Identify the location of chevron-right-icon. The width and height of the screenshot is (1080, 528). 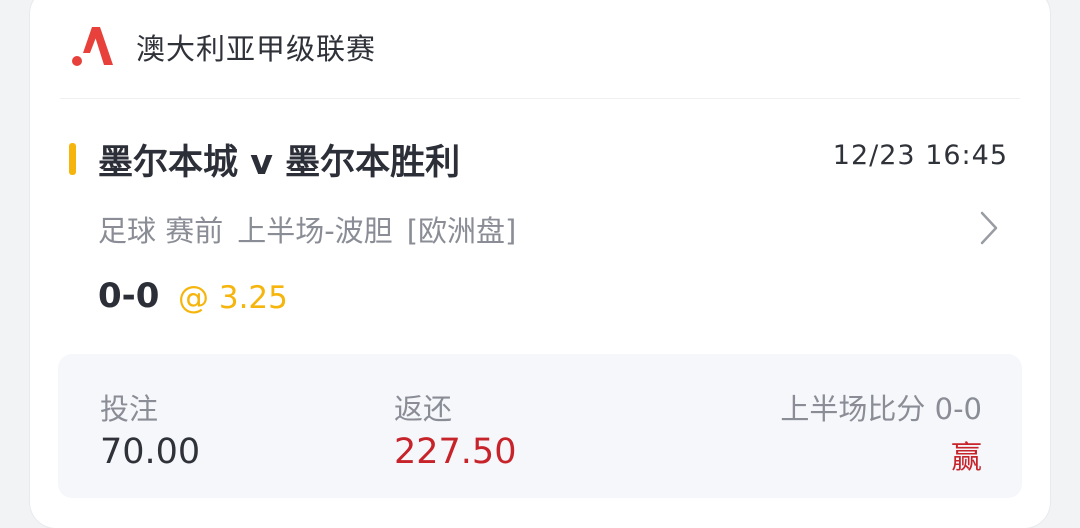
(989, 228).